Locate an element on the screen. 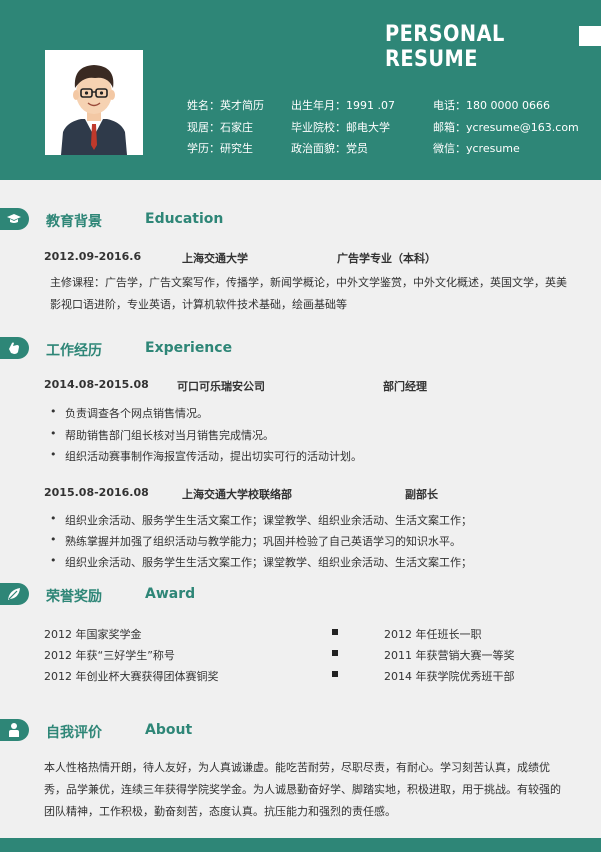  info-education: 学历：研究生 is located at coordinates (220, 148).